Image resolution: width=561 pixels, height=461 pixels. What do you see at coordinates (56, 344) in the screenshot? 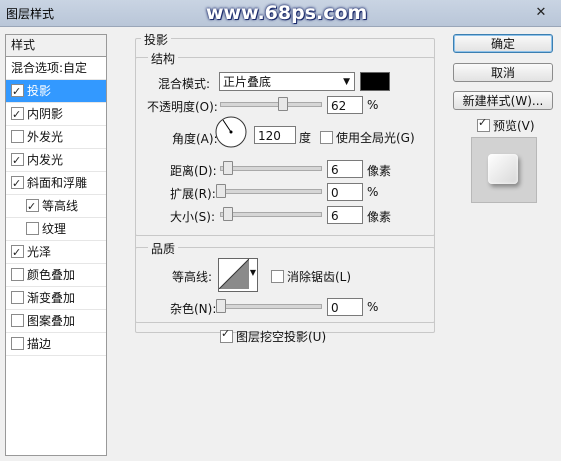
I see `style-item-11: 描边` at bounding box center [56, 344].